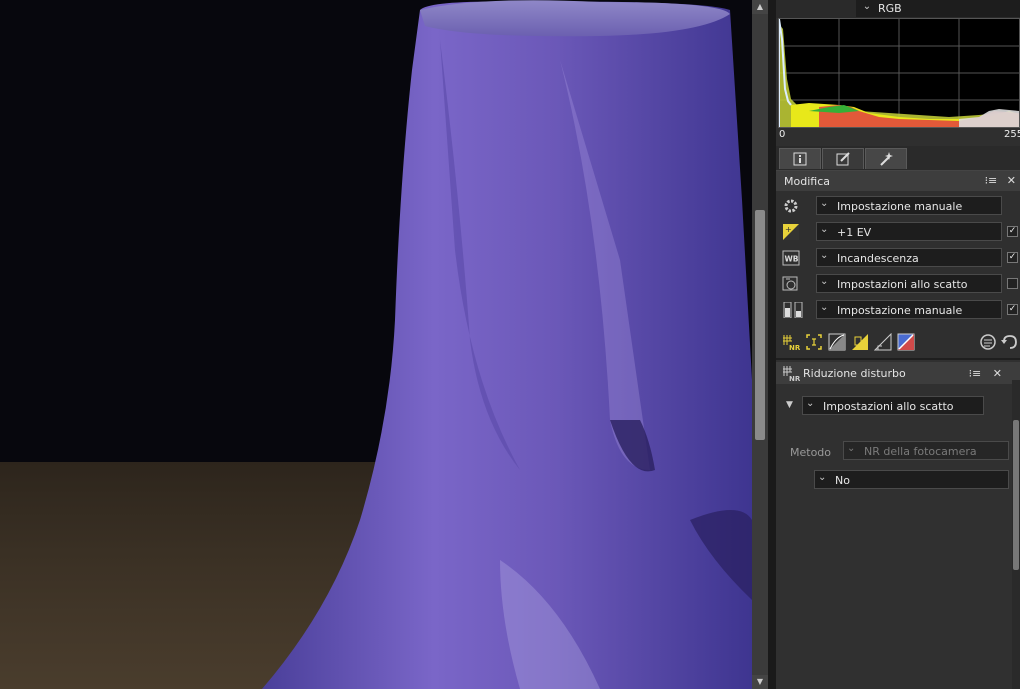 The width and height of the screenshot is (1020, 689). Describe the element at coordinates (906, 342) in the screenshot. I see `distortion-icon` at that location.